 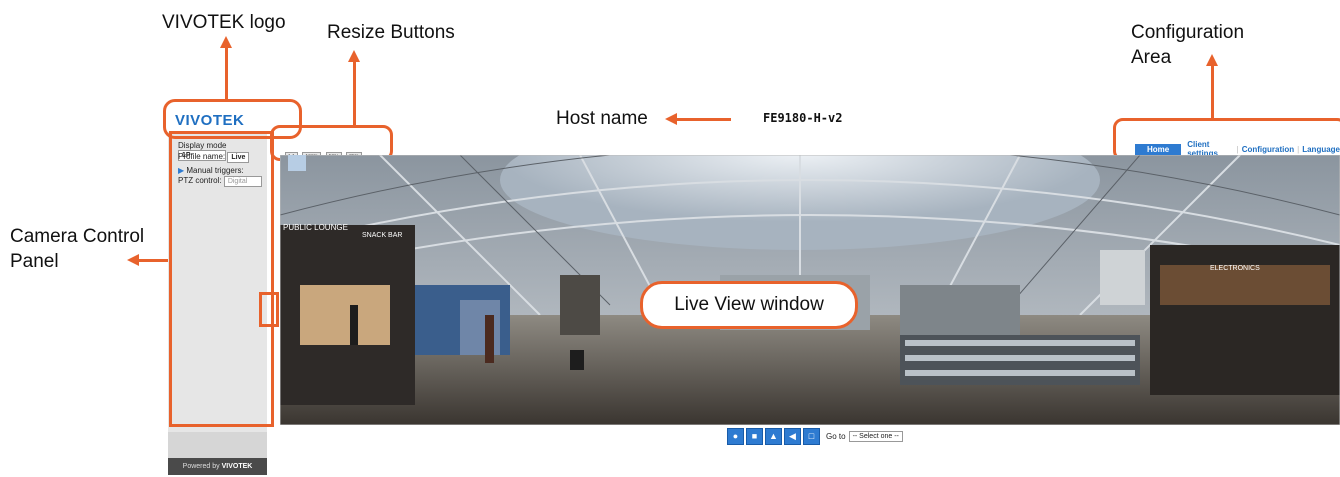 I want to click on arrow-panel-head, so click(x=133, y=260).